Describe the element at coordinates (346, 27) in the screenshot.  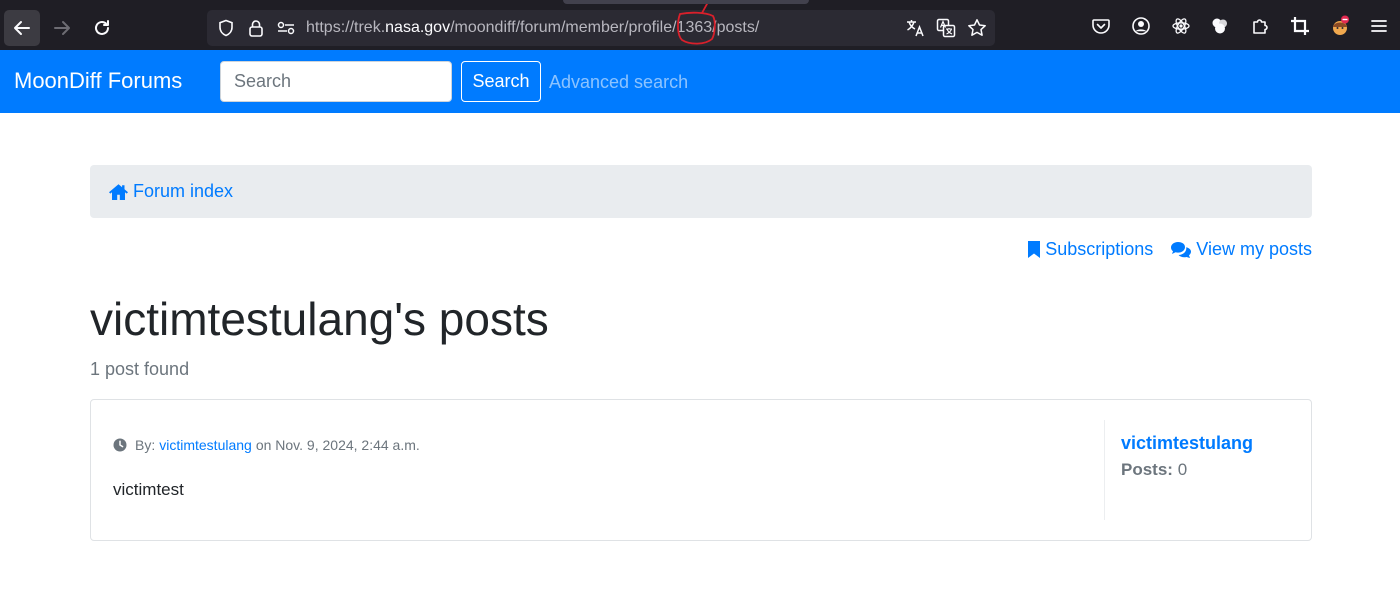
I see `url-scheme: https://trek.` at that location.